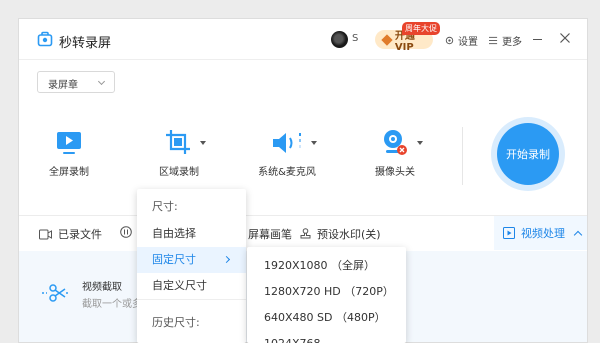 The width and height of the screenshot is (600, 343). I want to click on gear-icon, so click(449, 40).